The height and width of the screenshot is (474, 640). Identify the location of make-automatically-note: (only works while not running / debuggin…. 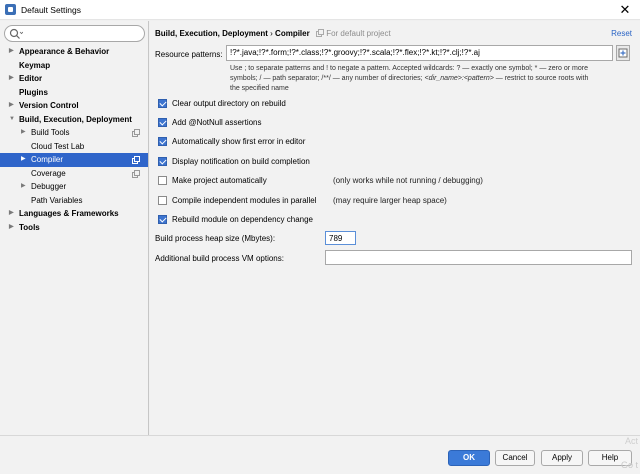
(408, 180).